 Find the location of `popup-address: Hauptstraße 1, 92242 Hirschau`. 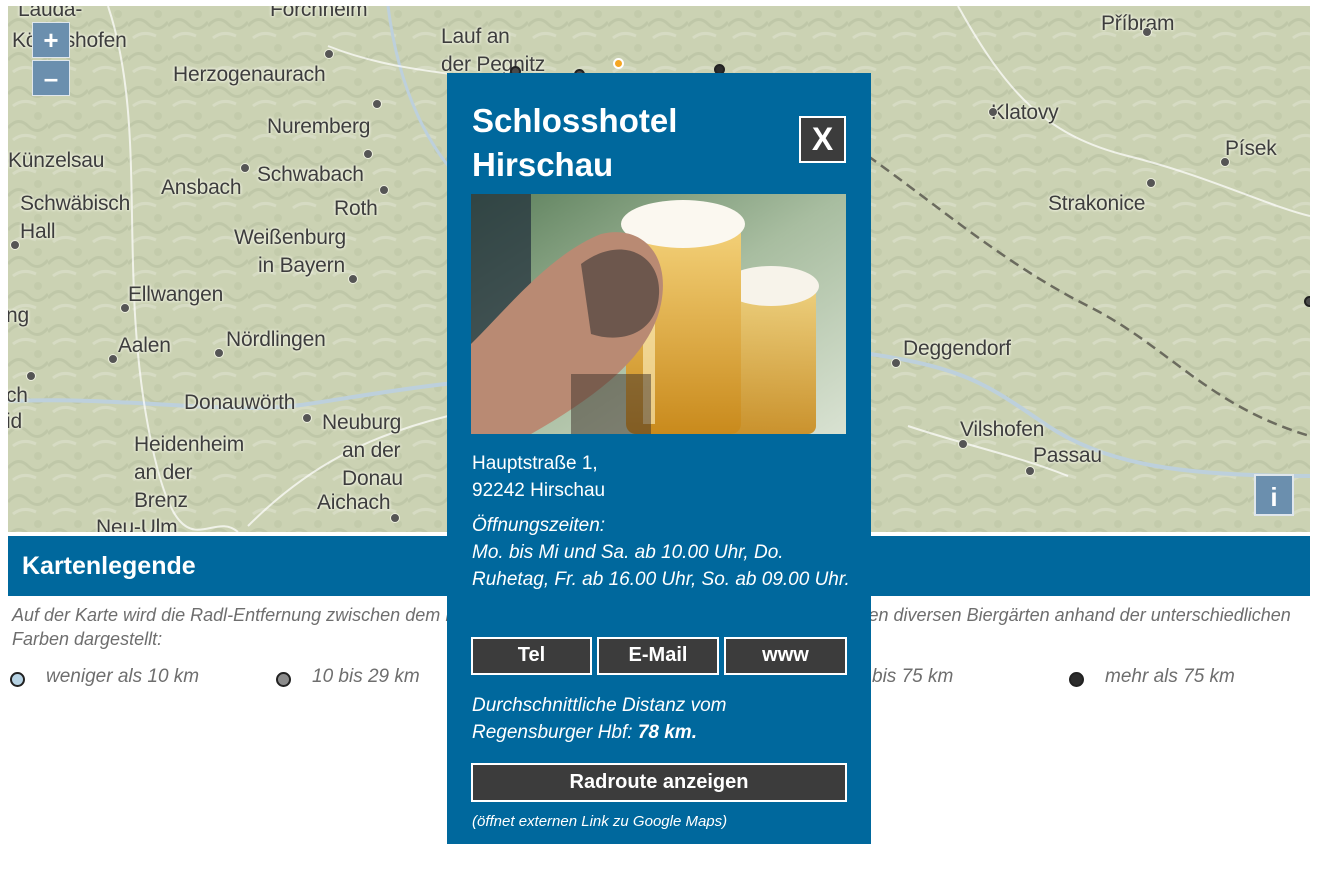

popup-address: Hauptstraße 1, 92242 Hirschau is located at coordinates (538, 477).